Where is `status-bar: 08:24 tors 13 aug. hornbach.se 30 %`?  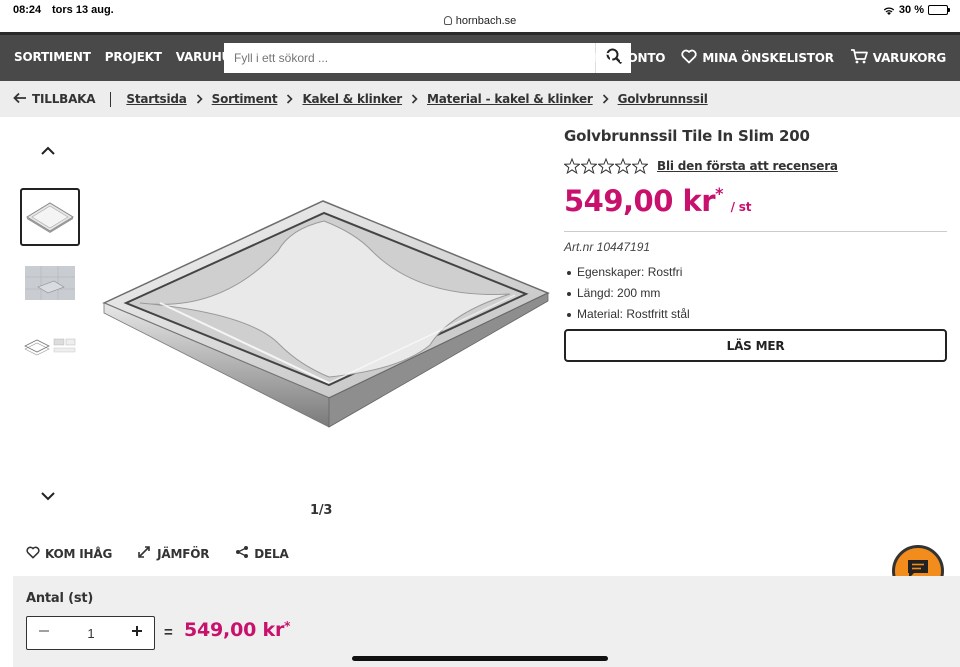
status-bar: 08:24 tors 13 aug. hornbach.se 30 % is located at coordinates (480, 16).